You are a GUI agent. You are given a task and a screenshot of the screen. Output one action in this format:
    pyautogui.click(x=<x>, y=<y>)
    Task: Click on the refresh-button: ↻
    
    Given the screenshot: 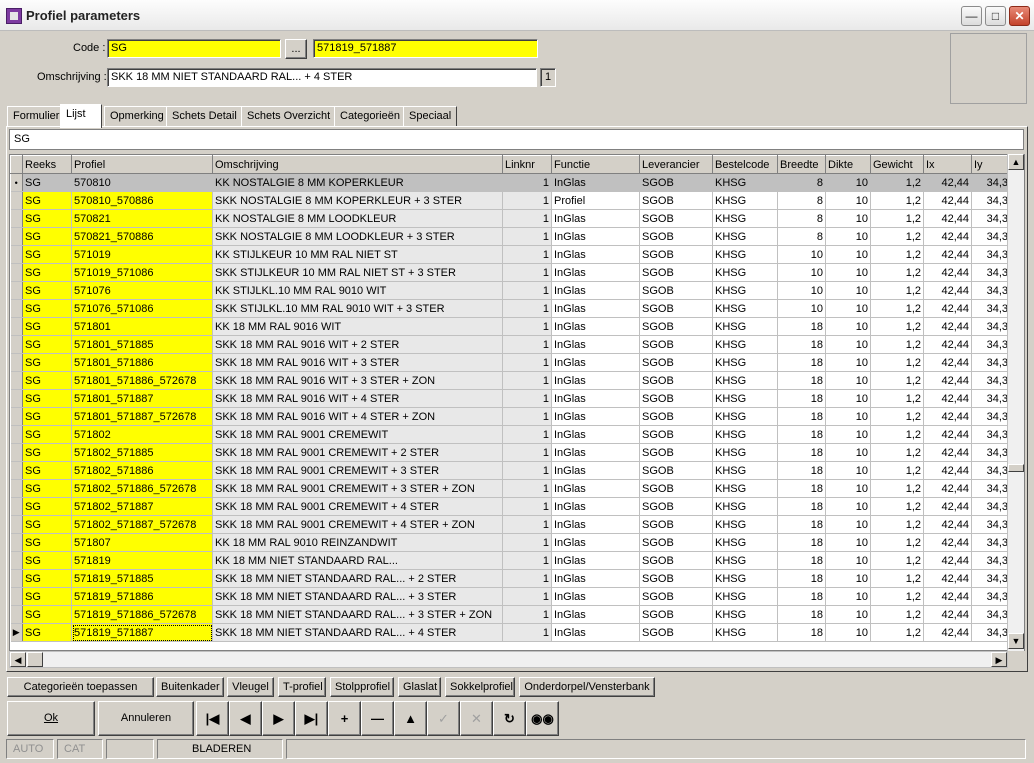 What is the action you would take?
    pyautogui.click(x=509, y=718)
    